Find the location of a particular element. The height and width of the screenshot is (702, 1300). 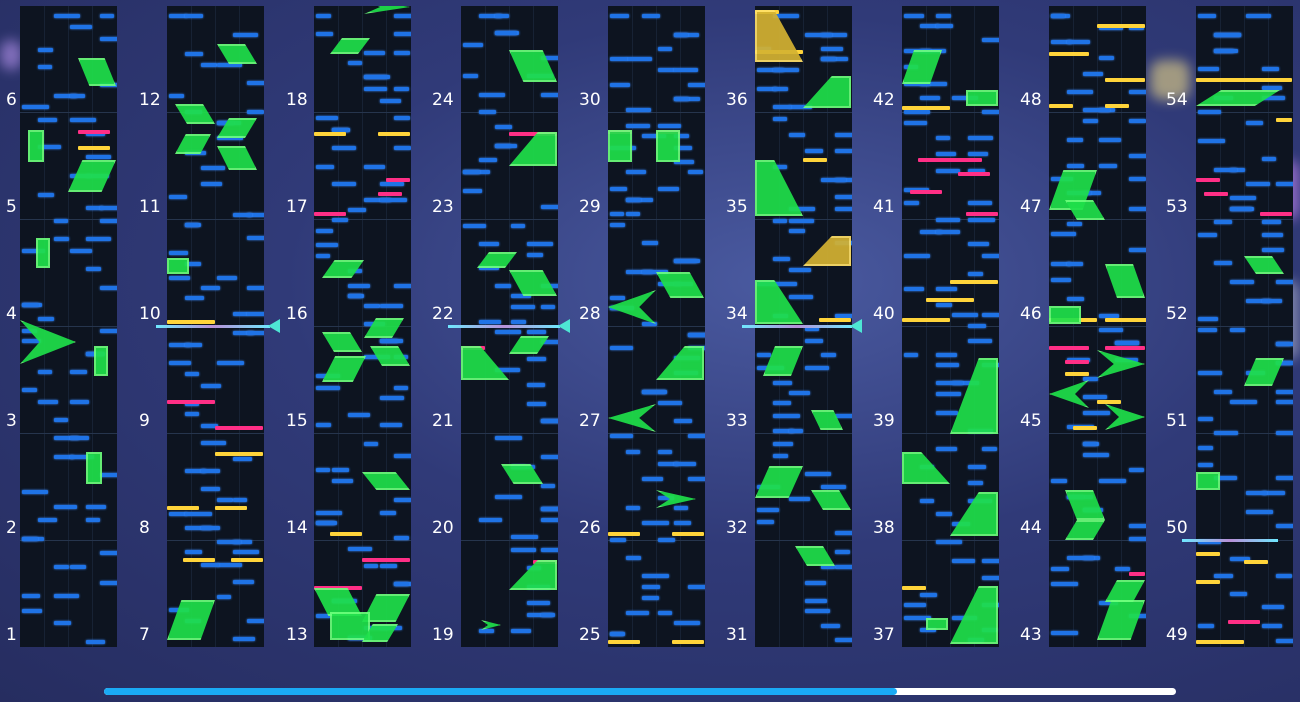

measure-number: 12 is located at coordinates (150, 100).